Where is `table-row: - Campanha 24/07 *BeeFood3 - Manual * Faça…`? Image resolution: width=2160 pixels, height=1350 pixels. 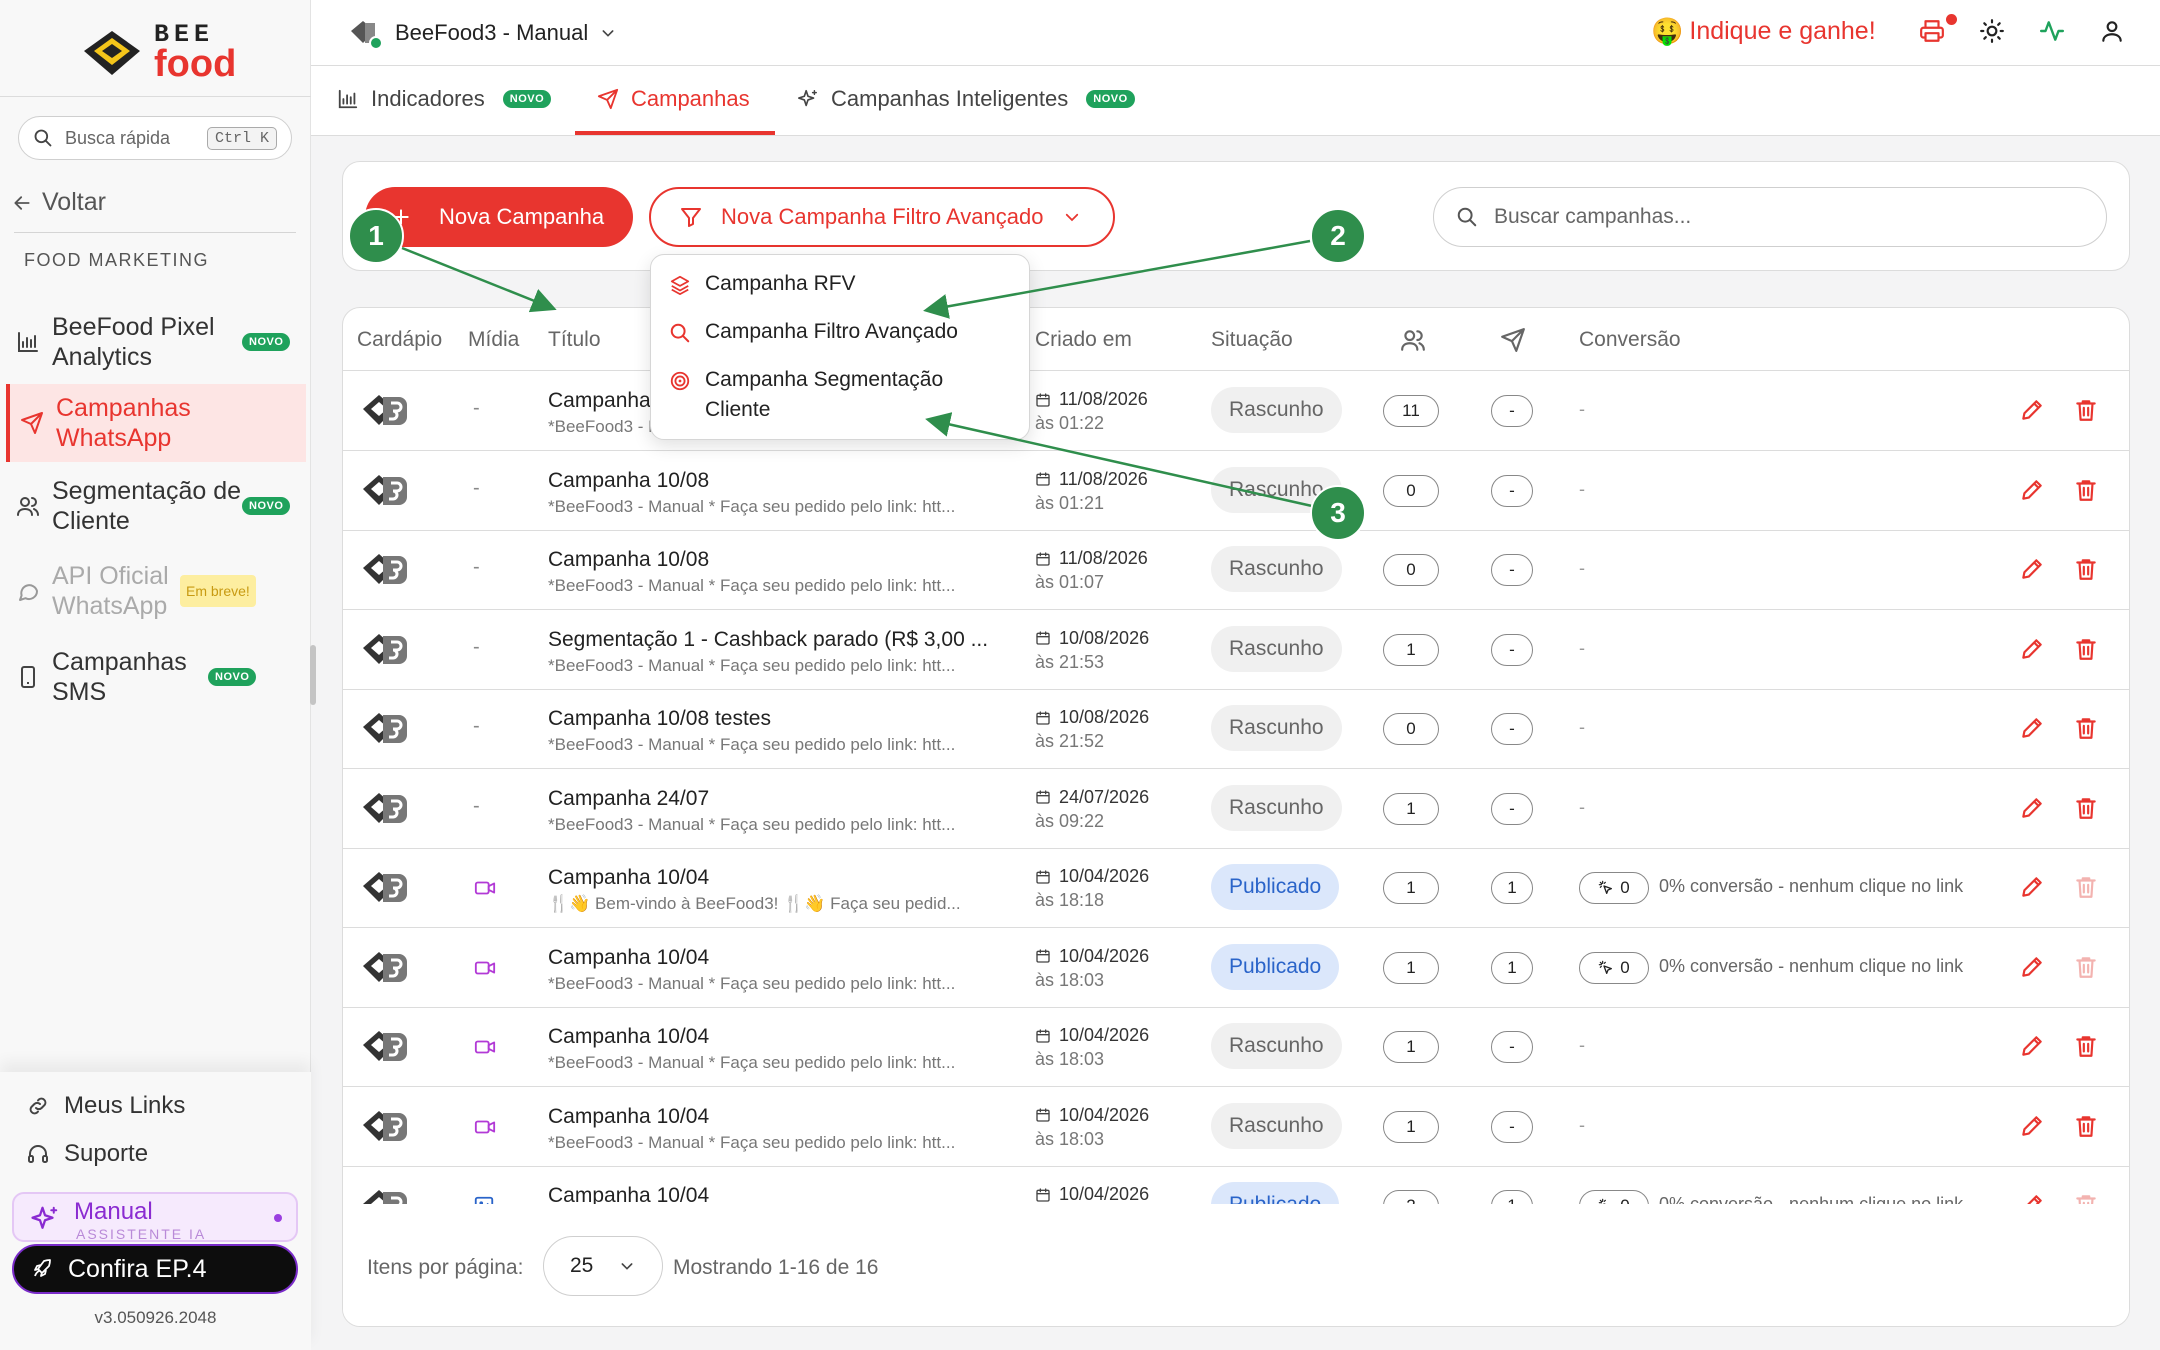 table-row: - Campanha 24/07 *BeeFood3 - Manual * Faça… is located at coordinates (1236, 809).